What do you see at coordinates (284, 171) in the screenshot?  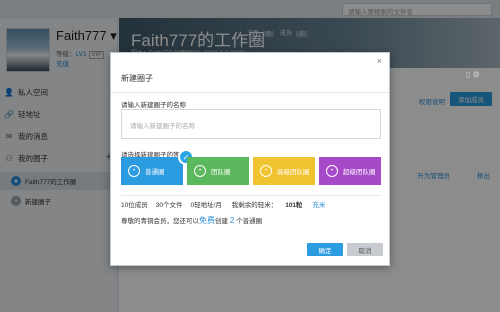 I see `tier-advanced-team: • 高级团队圈` at bounding box center [284, 171].